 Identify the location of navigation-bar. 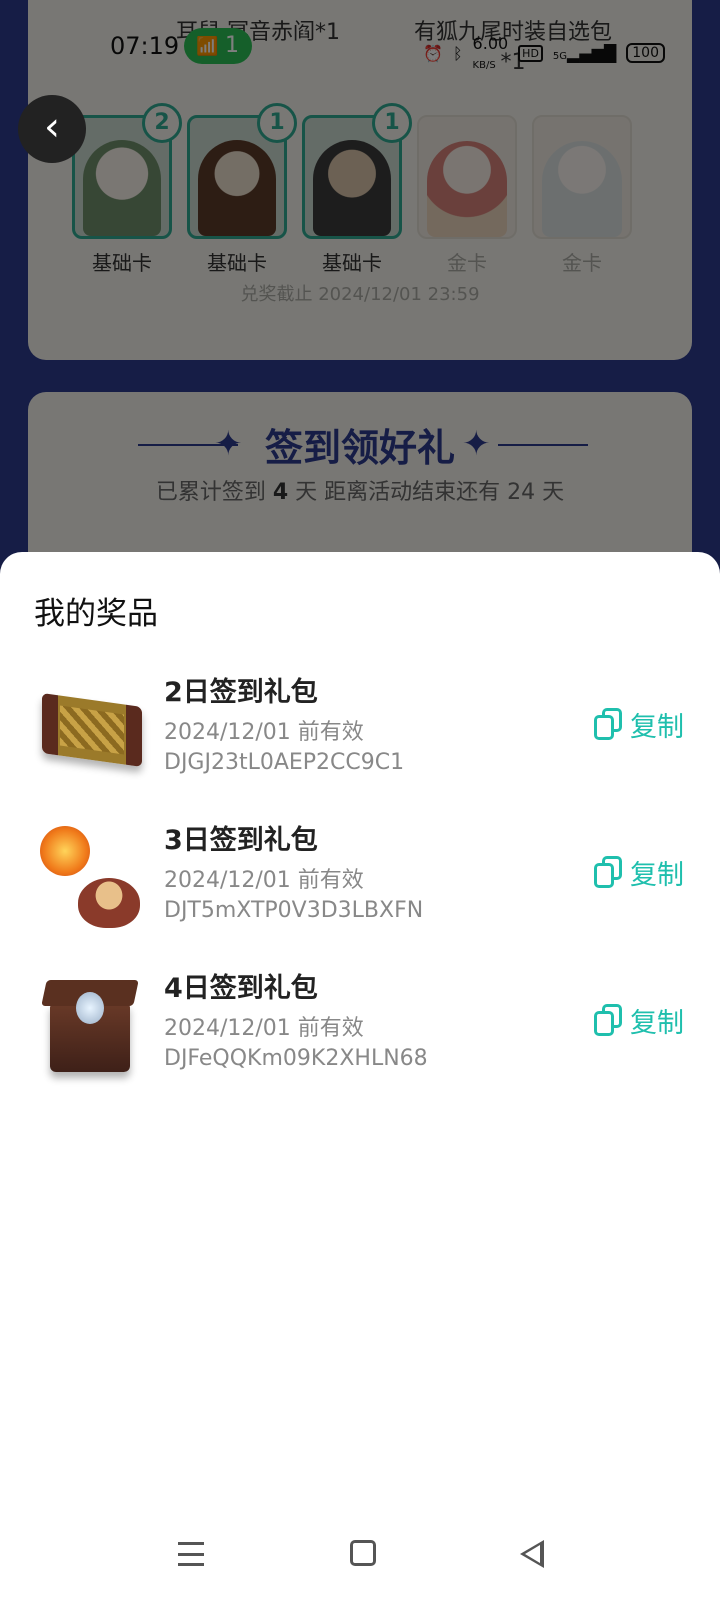
(360, 1560).